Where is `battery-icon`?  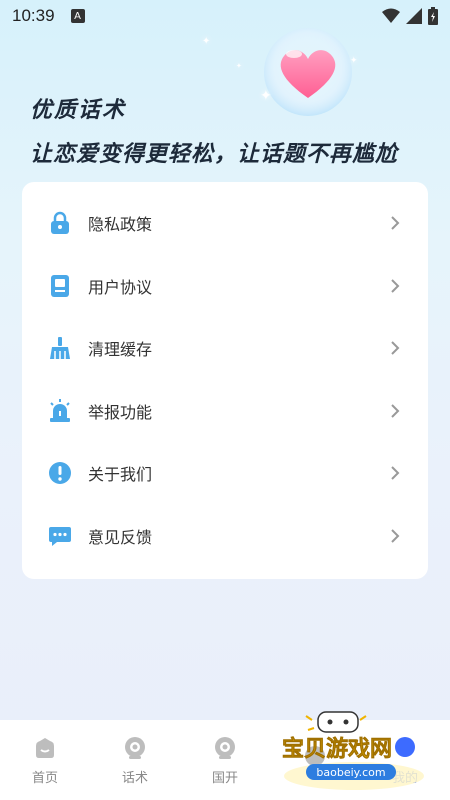
battery-icon is located at coordinates (433, 16).